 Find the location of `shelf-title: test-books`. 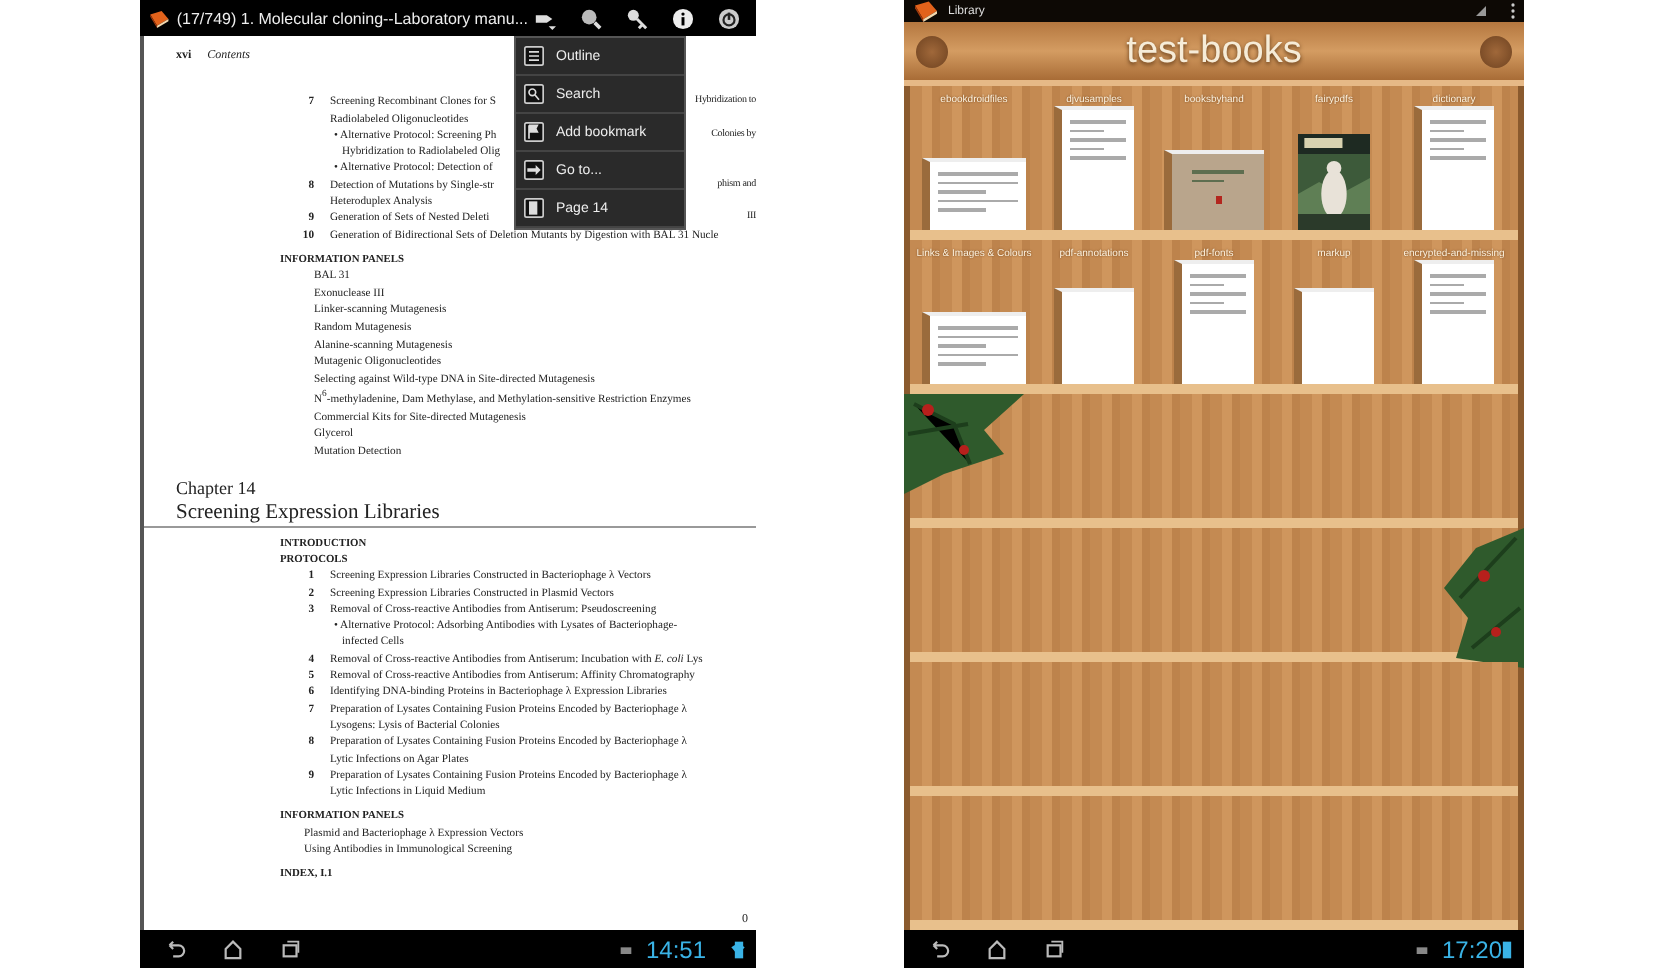

shelf-title: test-books is located at coordinates (1214, 51).